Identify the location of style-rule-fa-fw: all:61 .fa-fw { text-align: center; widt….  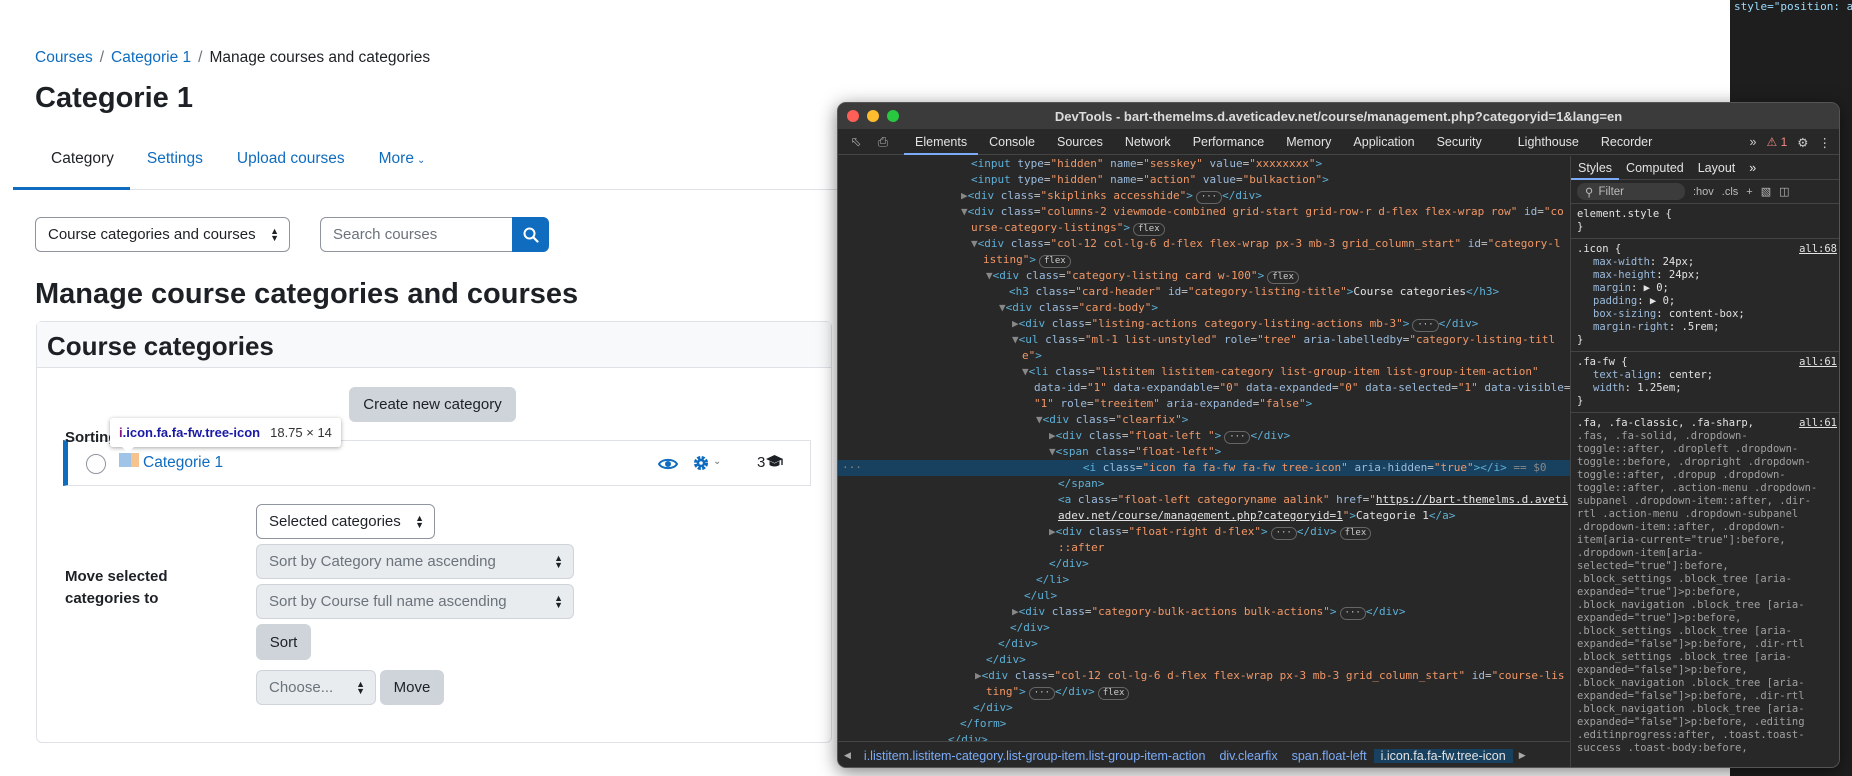
(1705, 382).